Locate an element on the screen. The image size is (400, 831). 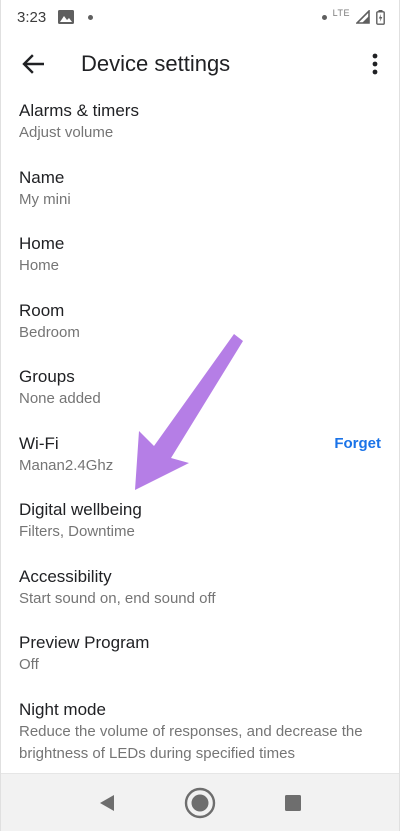
setting-subtitle: Adjust volume is located at coordinates (66, 132).